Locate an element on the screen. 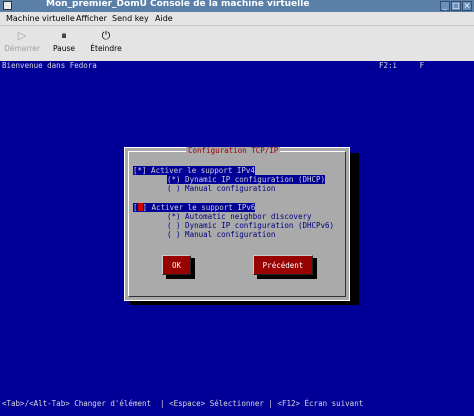  console-hints: F2:i F is located at coordinates (402, 65).